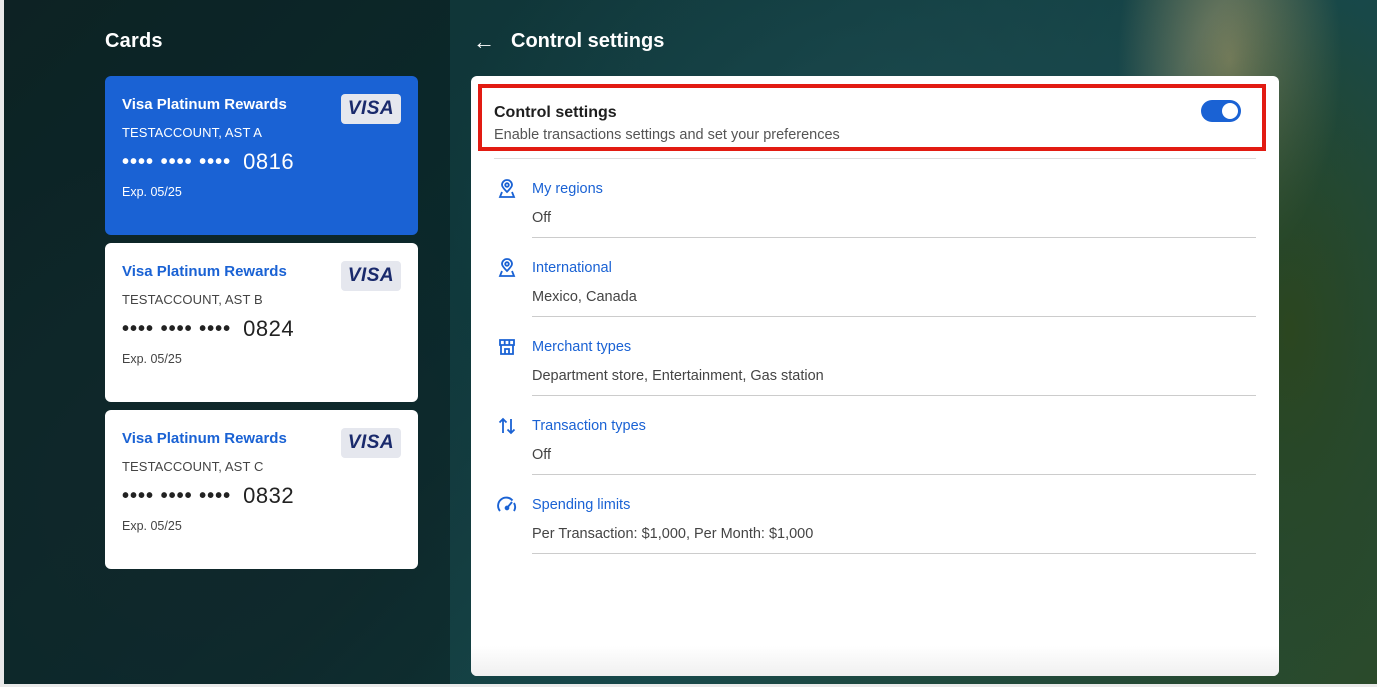  What do you see at coordinates (581, 505) in the screenshot?
I see `setting-label: Spending limits` at bounding box center [581, 505].